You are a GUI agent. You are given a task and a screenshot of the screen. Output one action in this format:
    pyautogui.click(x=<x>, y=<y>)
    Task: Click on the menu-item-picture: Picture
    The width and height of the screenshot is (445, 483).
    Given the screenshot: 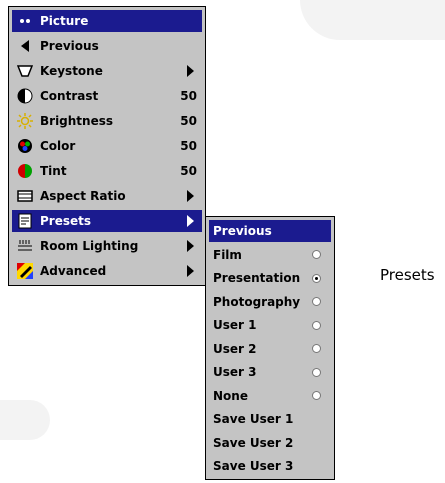 What is the action you would take?
    pyautogui.click(x=107, y=21)
    